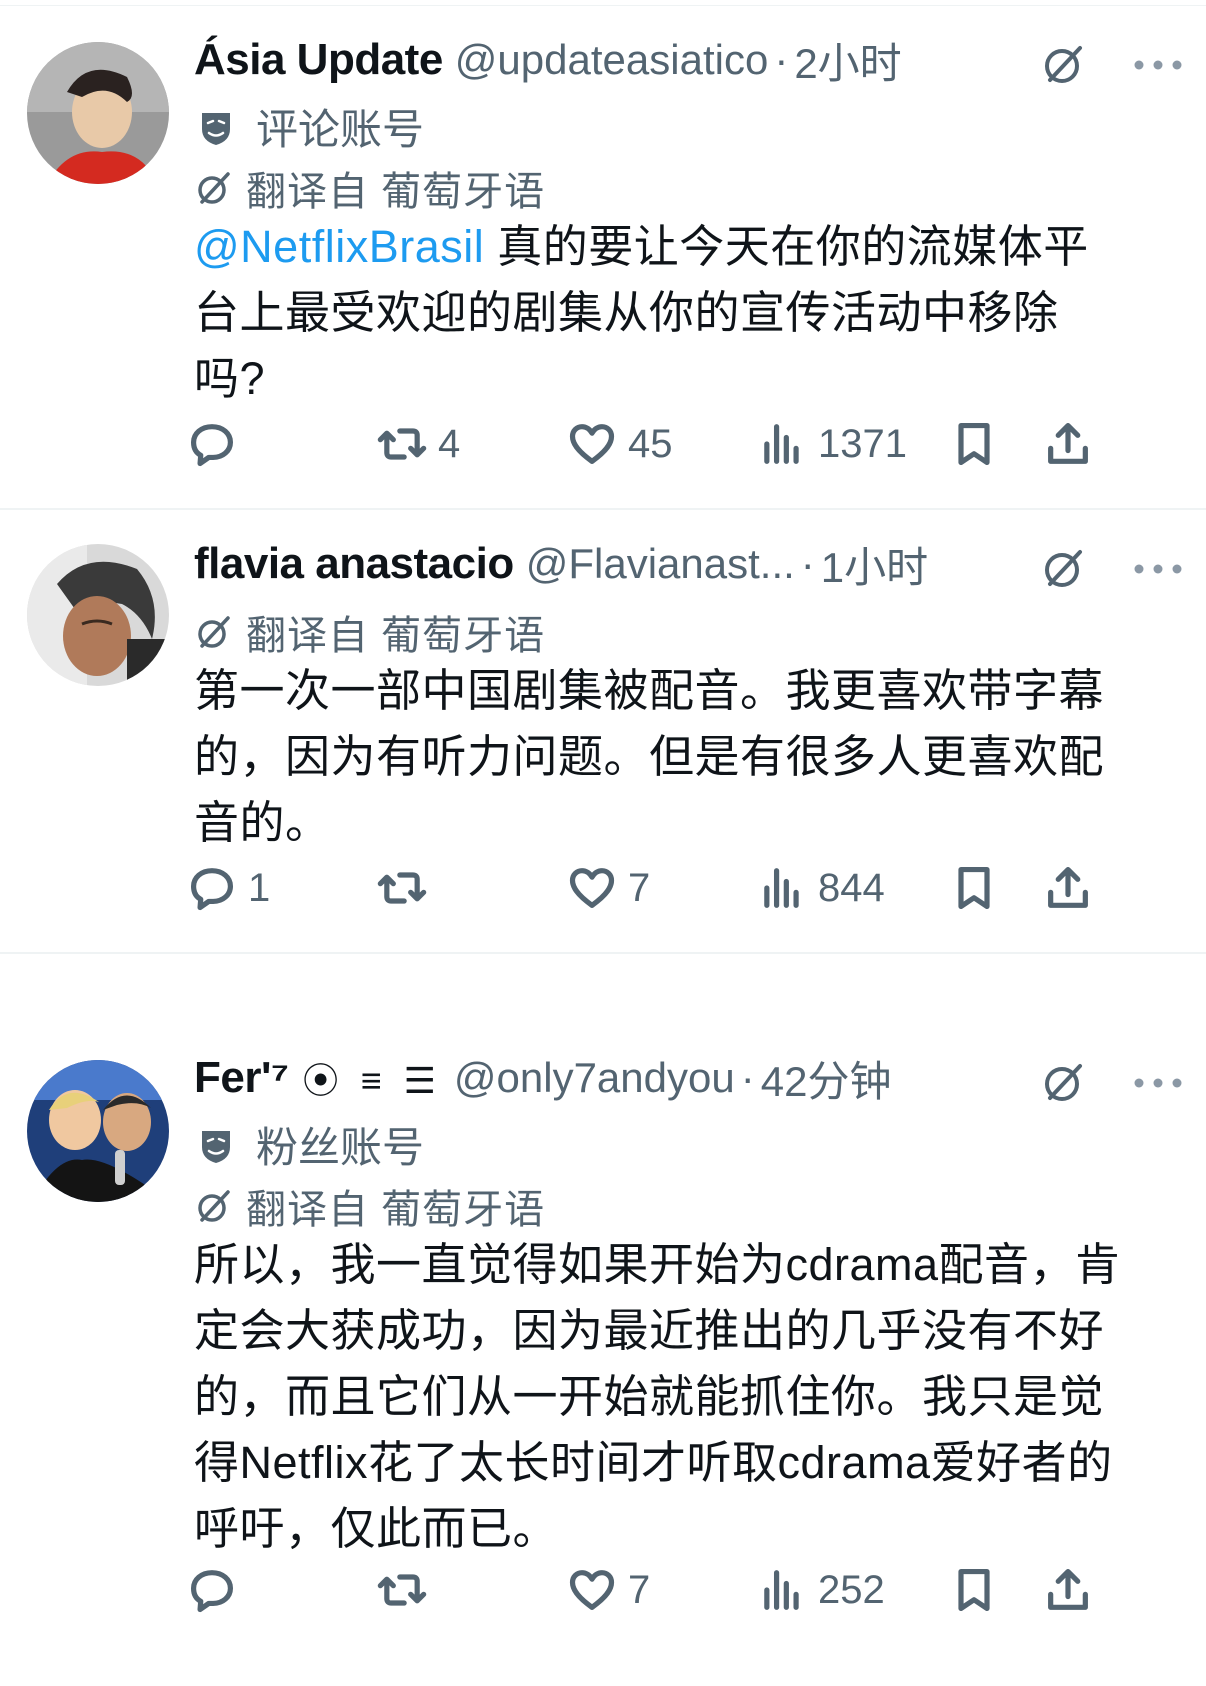 This screenshot has width=1206, height=1686. I want to click on view-count: 252, so click(851, 1589).